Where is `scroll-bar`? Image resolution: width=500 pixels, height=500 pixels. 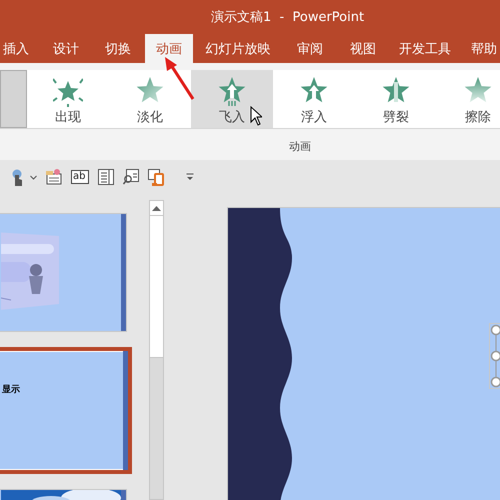 scroll-bar is located at coordinates (156, 350).